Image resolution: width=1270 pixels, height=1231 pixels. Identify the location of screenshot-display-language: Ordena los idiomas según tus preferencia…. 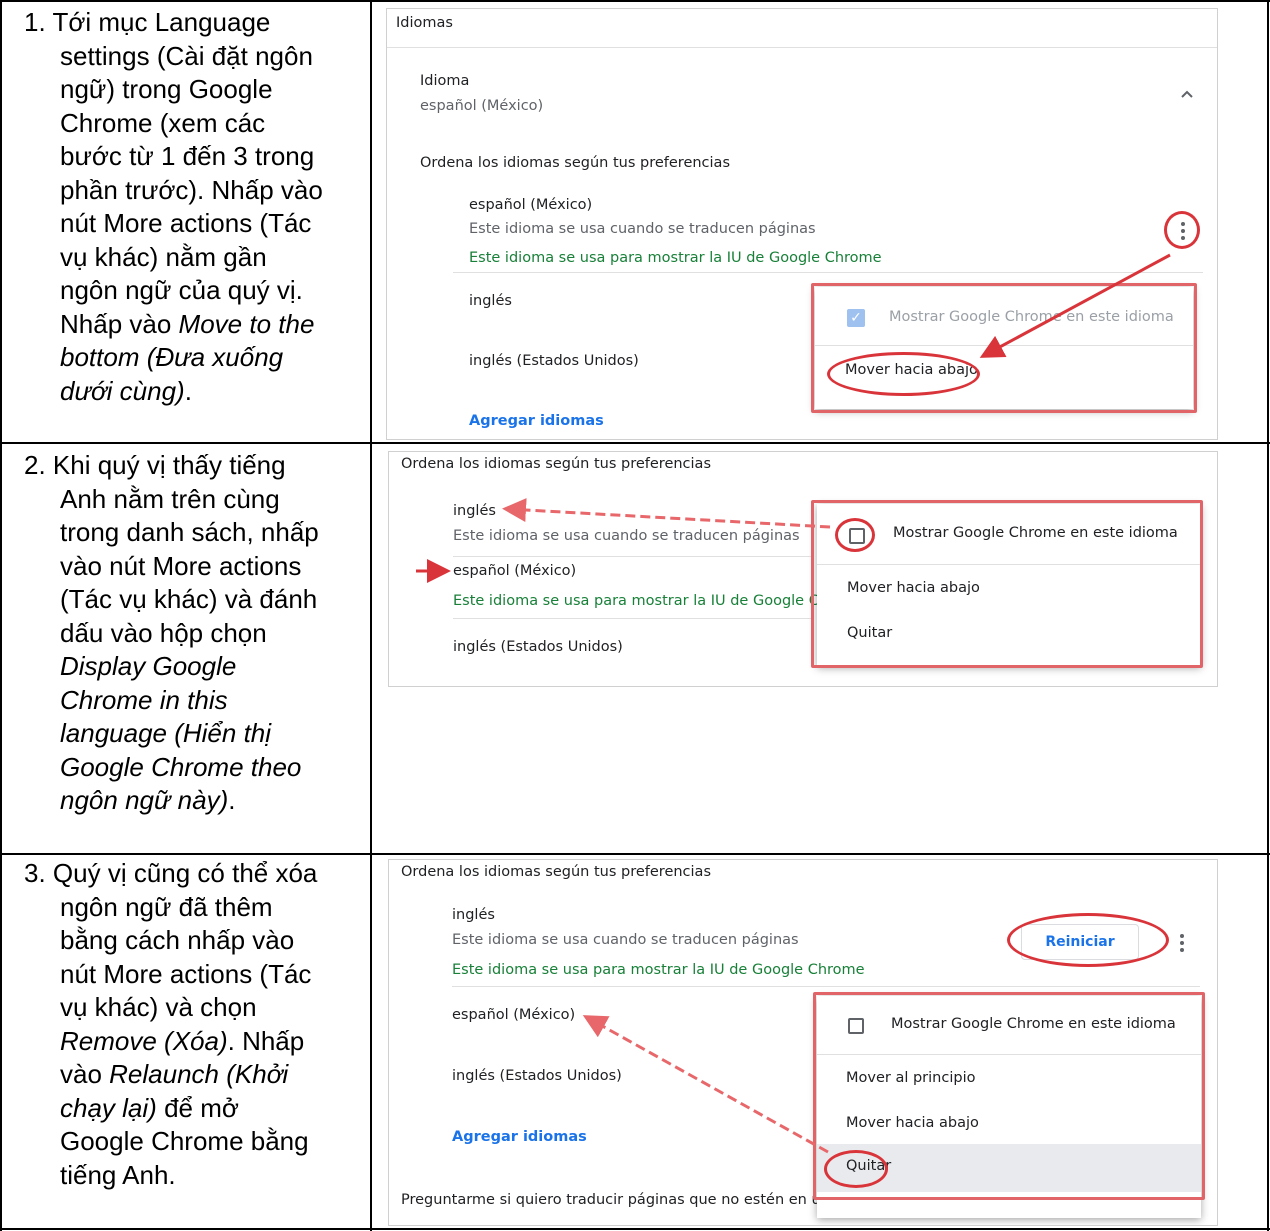
(803, 569).